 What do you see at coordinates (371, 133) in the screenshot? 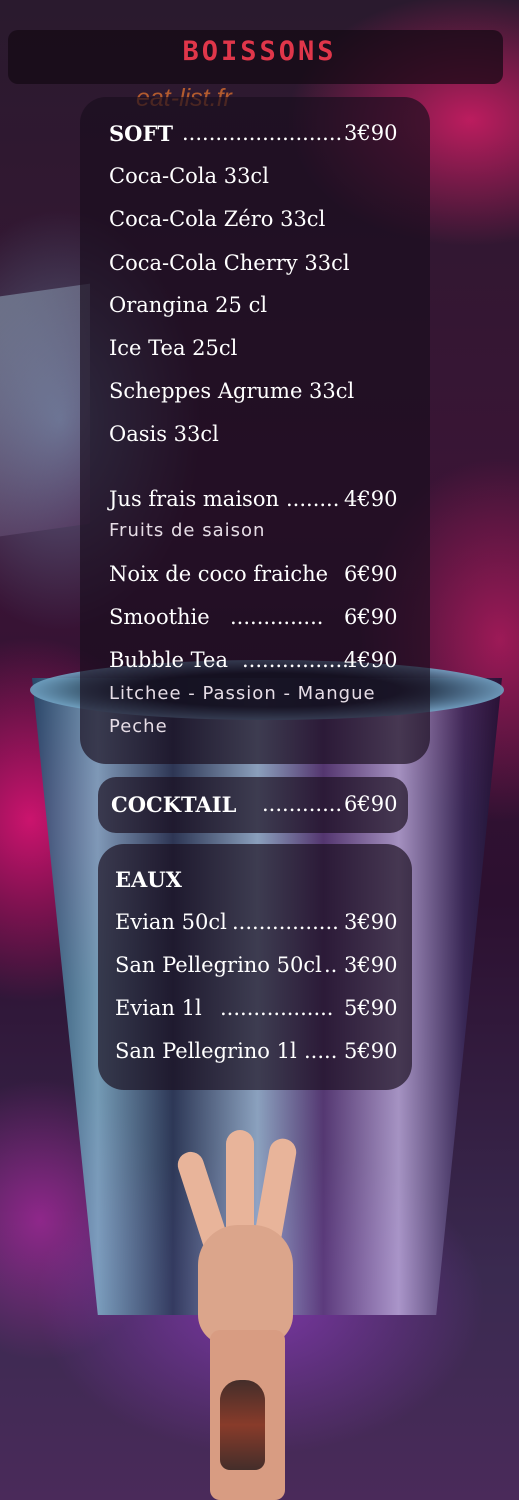
I see `soft-heading-price: 3€90` at bounding box center [371, 133].